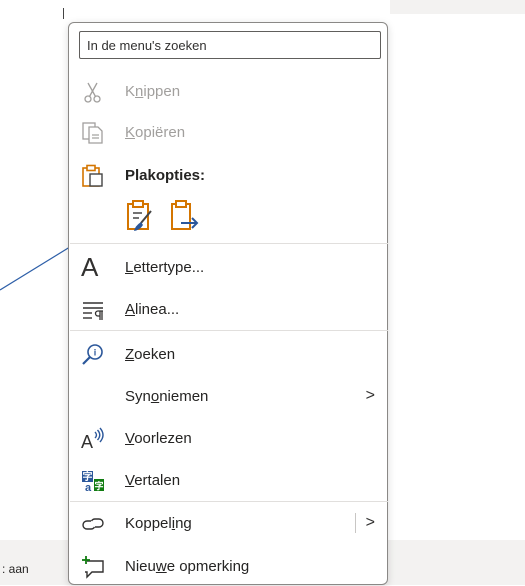 The image size is (525, 586). Describe the element at coordinates (31, 292) in the screenshot. I see `document-area` at that location.